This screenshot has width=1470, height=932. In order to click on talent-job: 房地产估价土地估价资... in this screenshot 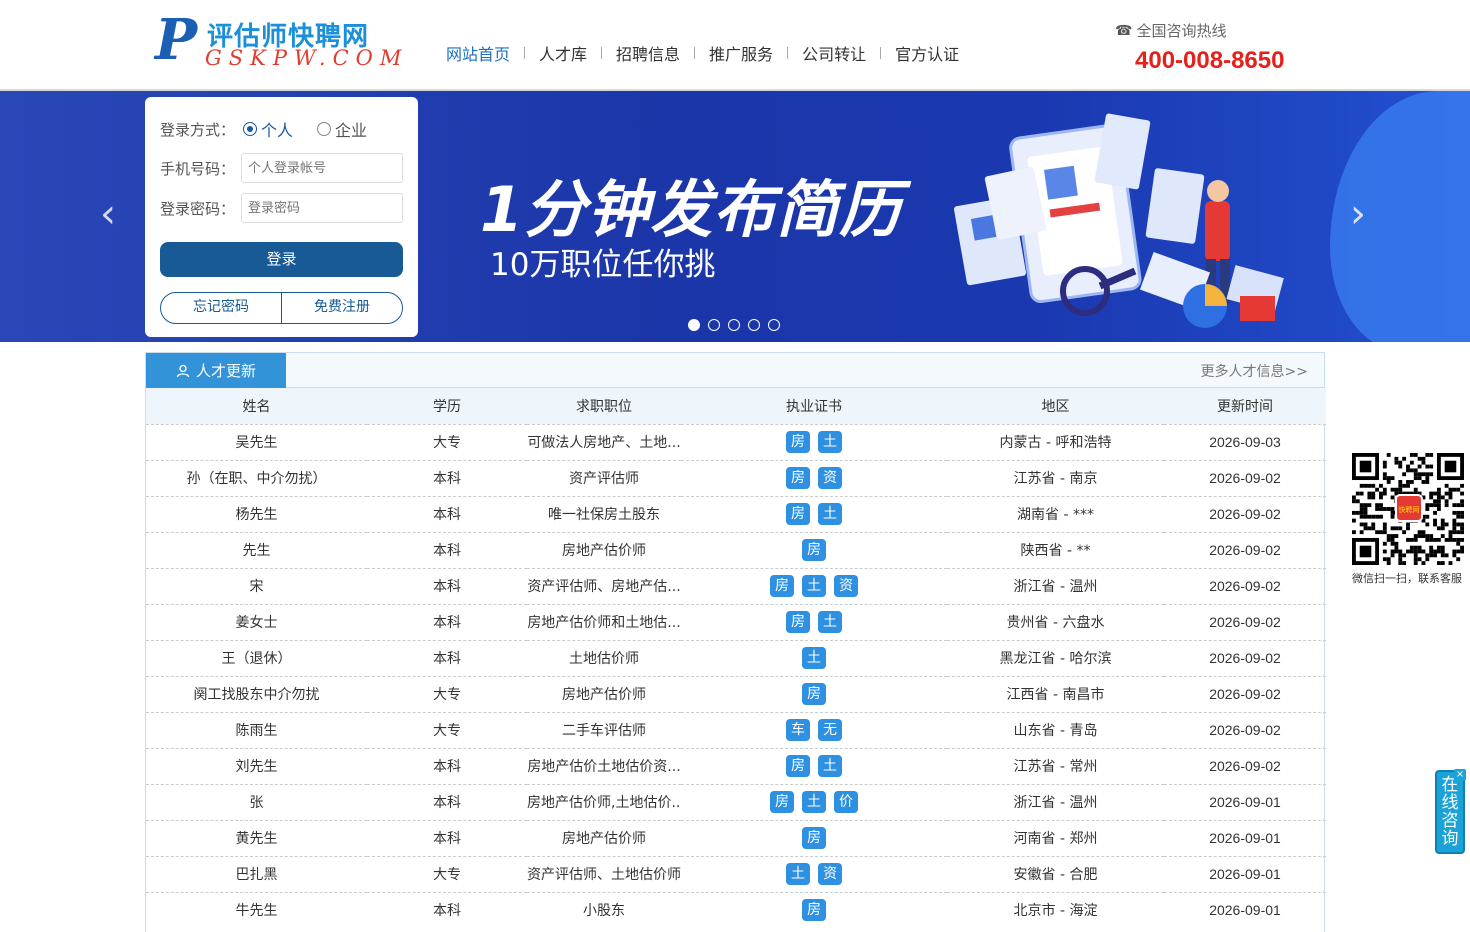, I will do `click(604, 765)`.